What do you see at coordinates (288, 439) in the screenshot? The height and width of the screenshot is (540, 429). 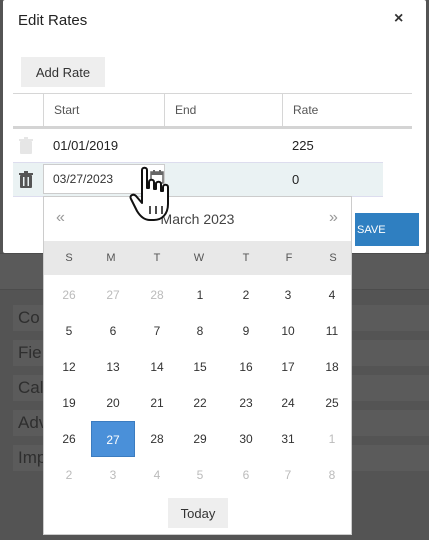 I see `calendar-day: 31` at bounding box center [288, 439].